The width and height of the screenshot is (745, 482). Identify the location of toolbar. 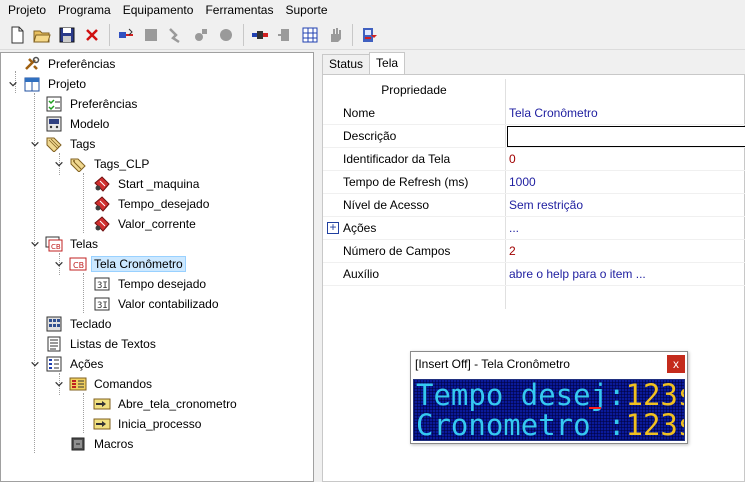
(372, 35).